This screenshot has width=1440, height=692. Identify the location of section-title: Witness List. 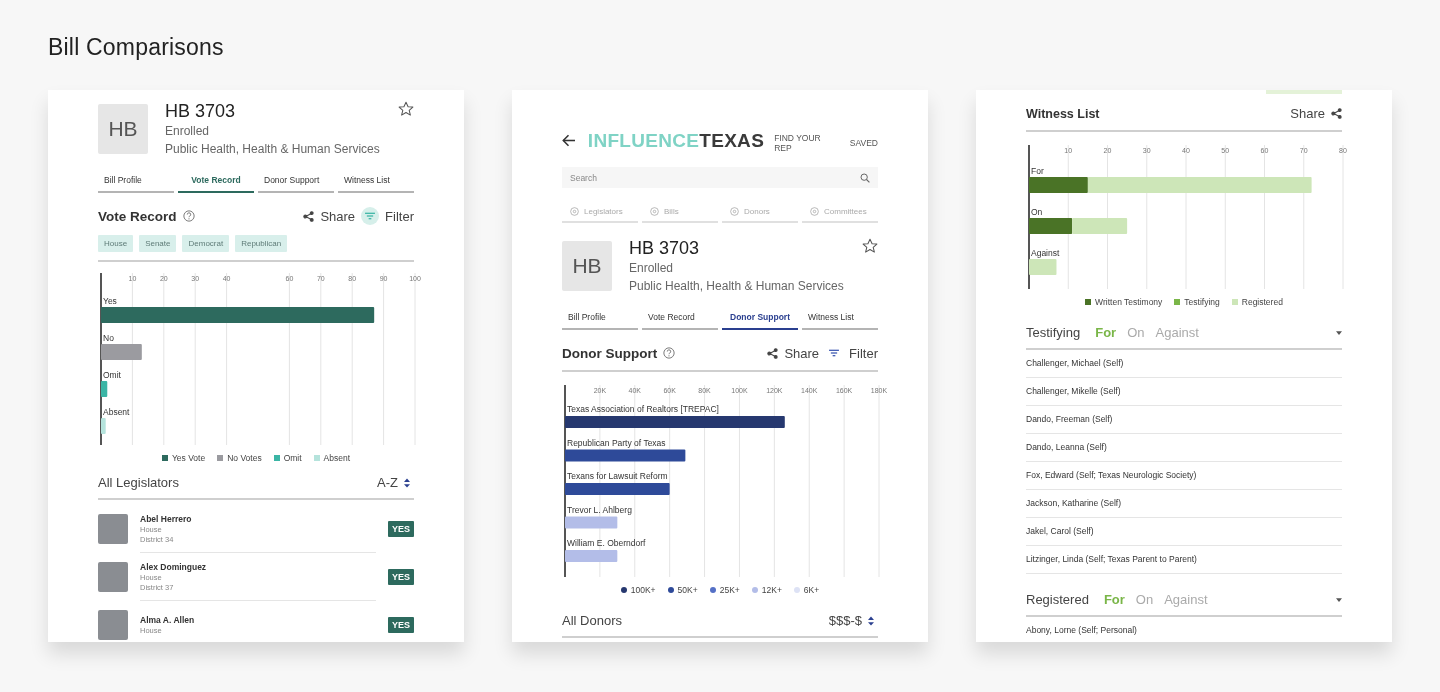
(1063, 113).